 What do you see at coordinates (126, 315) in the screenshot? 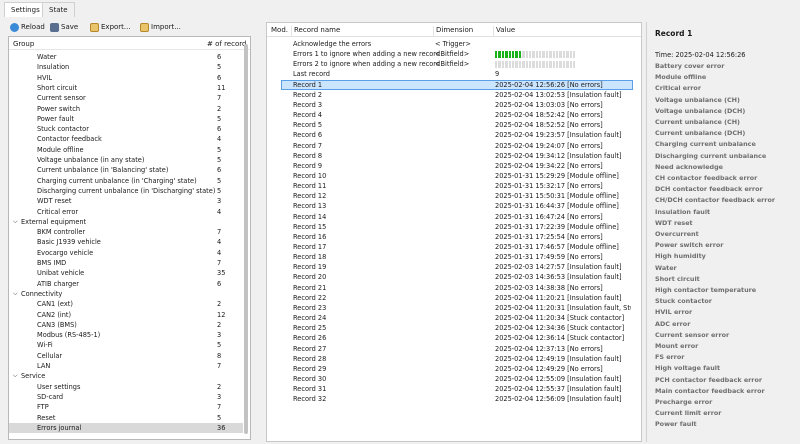
I see `tree-item: CAN2 (int) 12` at bounding box center [126, 315].